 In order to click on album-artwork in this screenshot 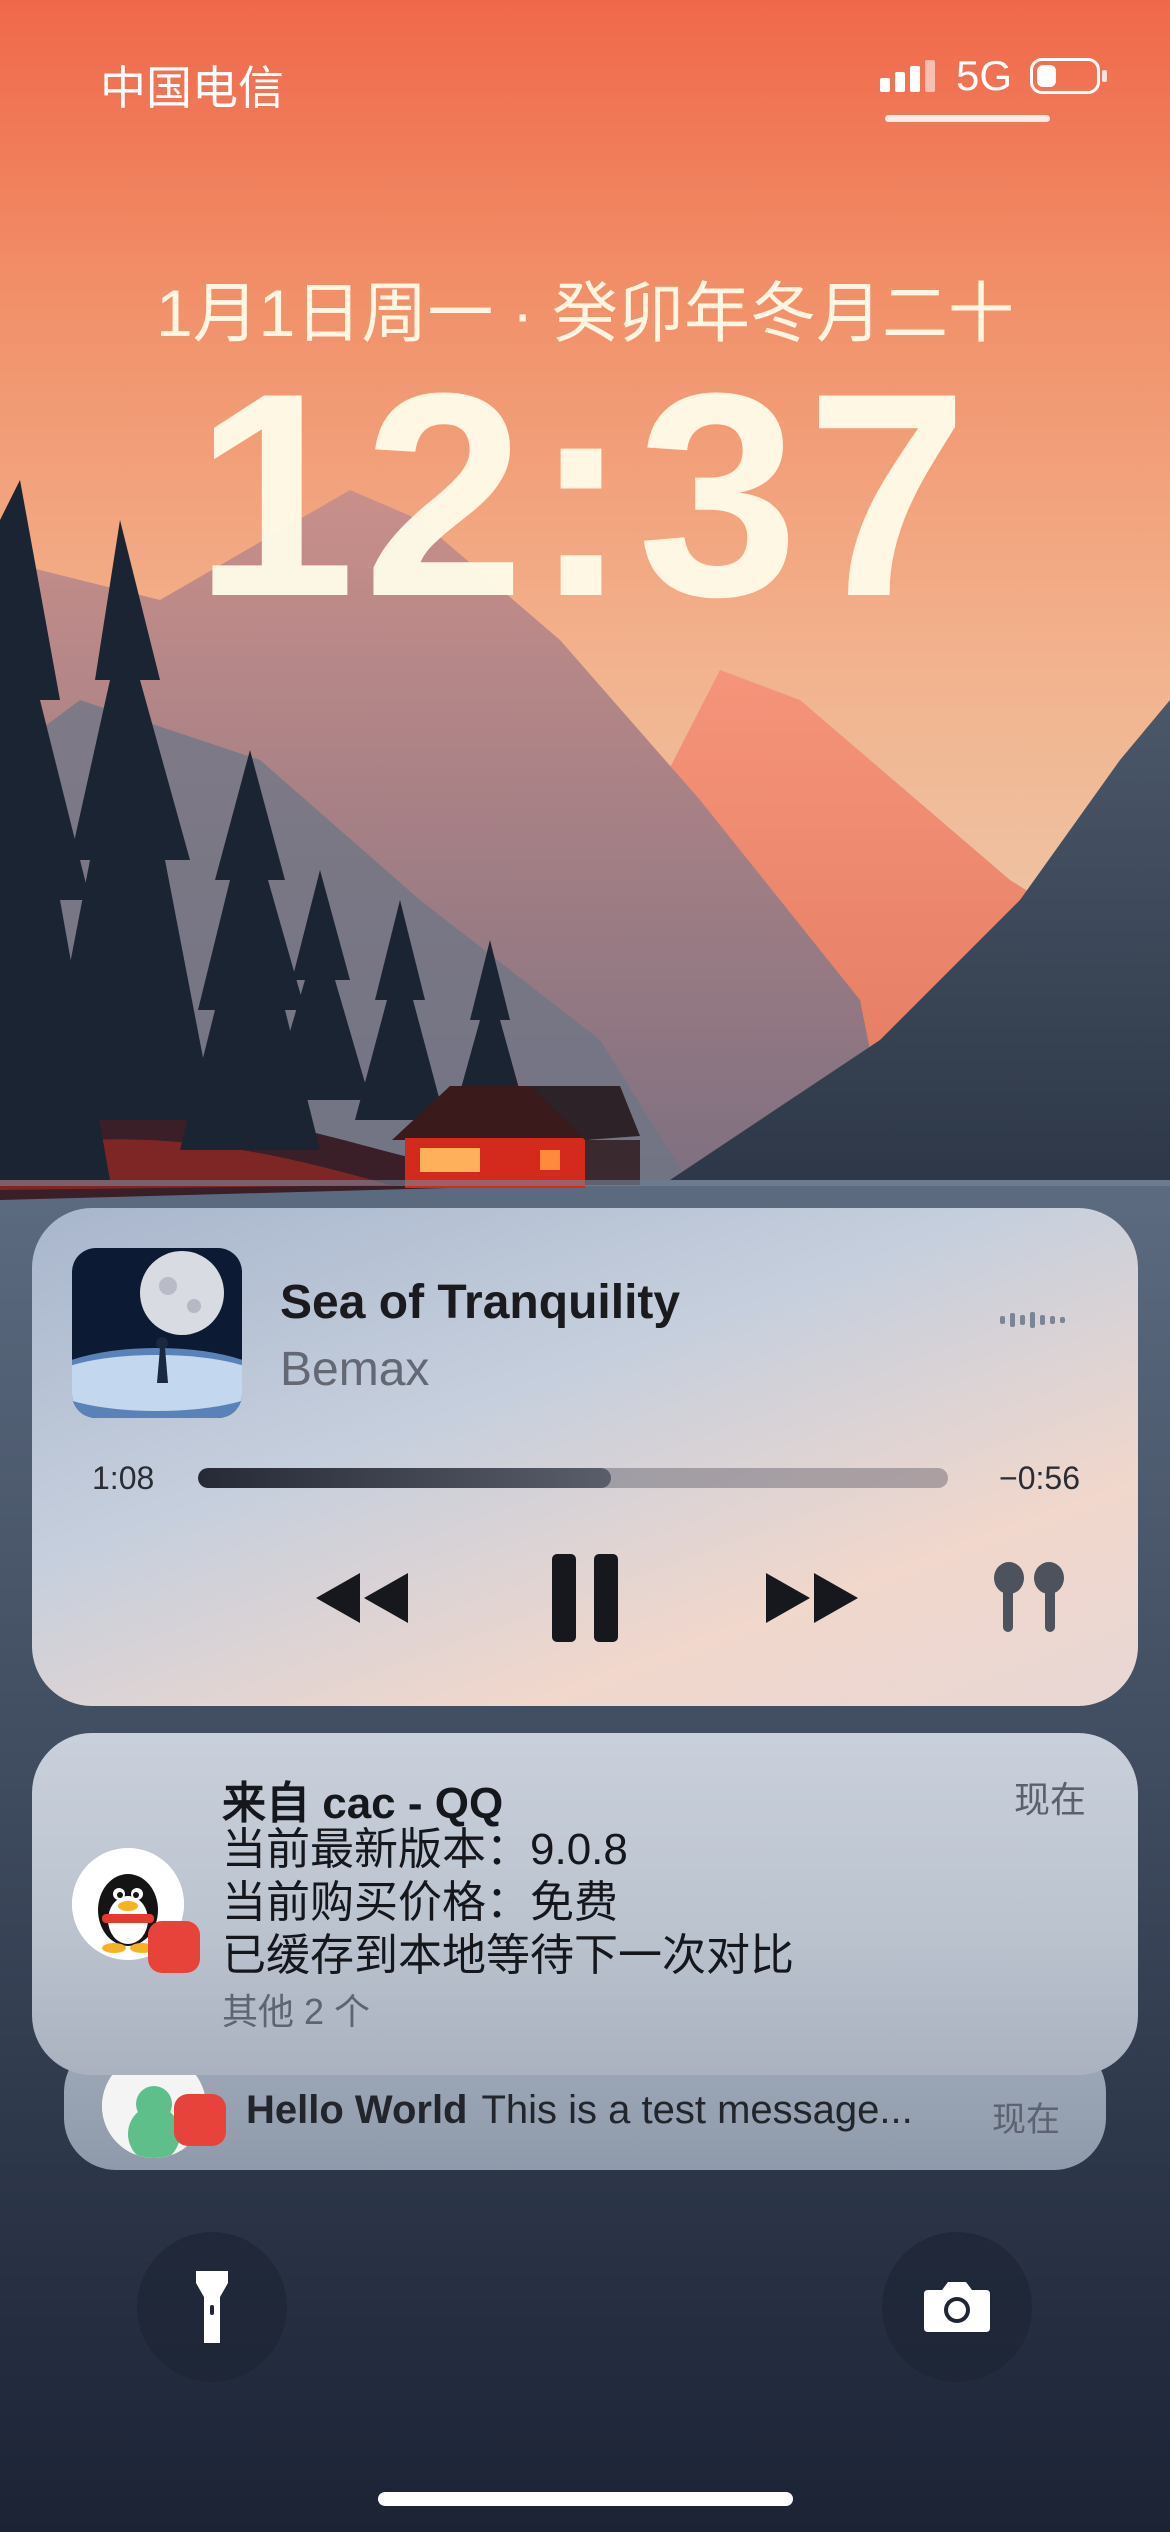, I will do `click(157, 1333)`.